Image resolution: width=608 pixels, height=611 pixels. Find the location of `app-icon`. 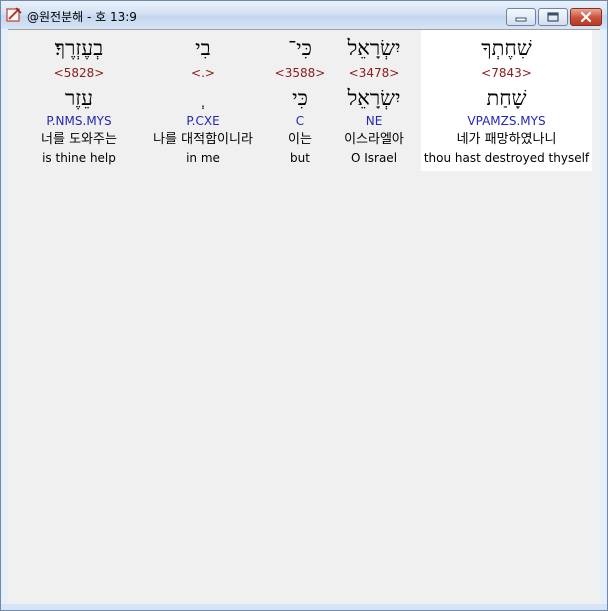

app-icon is located at coordinates (14, 15).